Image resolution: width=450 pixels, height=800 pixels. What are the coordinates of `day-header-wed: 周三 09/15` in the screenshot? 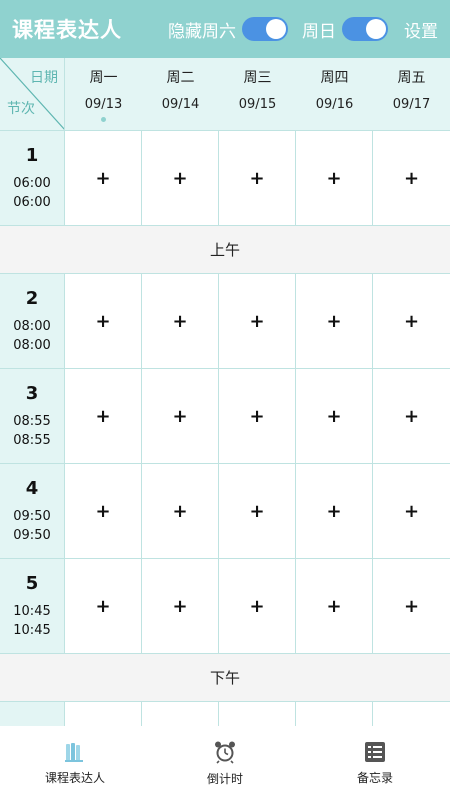 It's located at (257, 94).